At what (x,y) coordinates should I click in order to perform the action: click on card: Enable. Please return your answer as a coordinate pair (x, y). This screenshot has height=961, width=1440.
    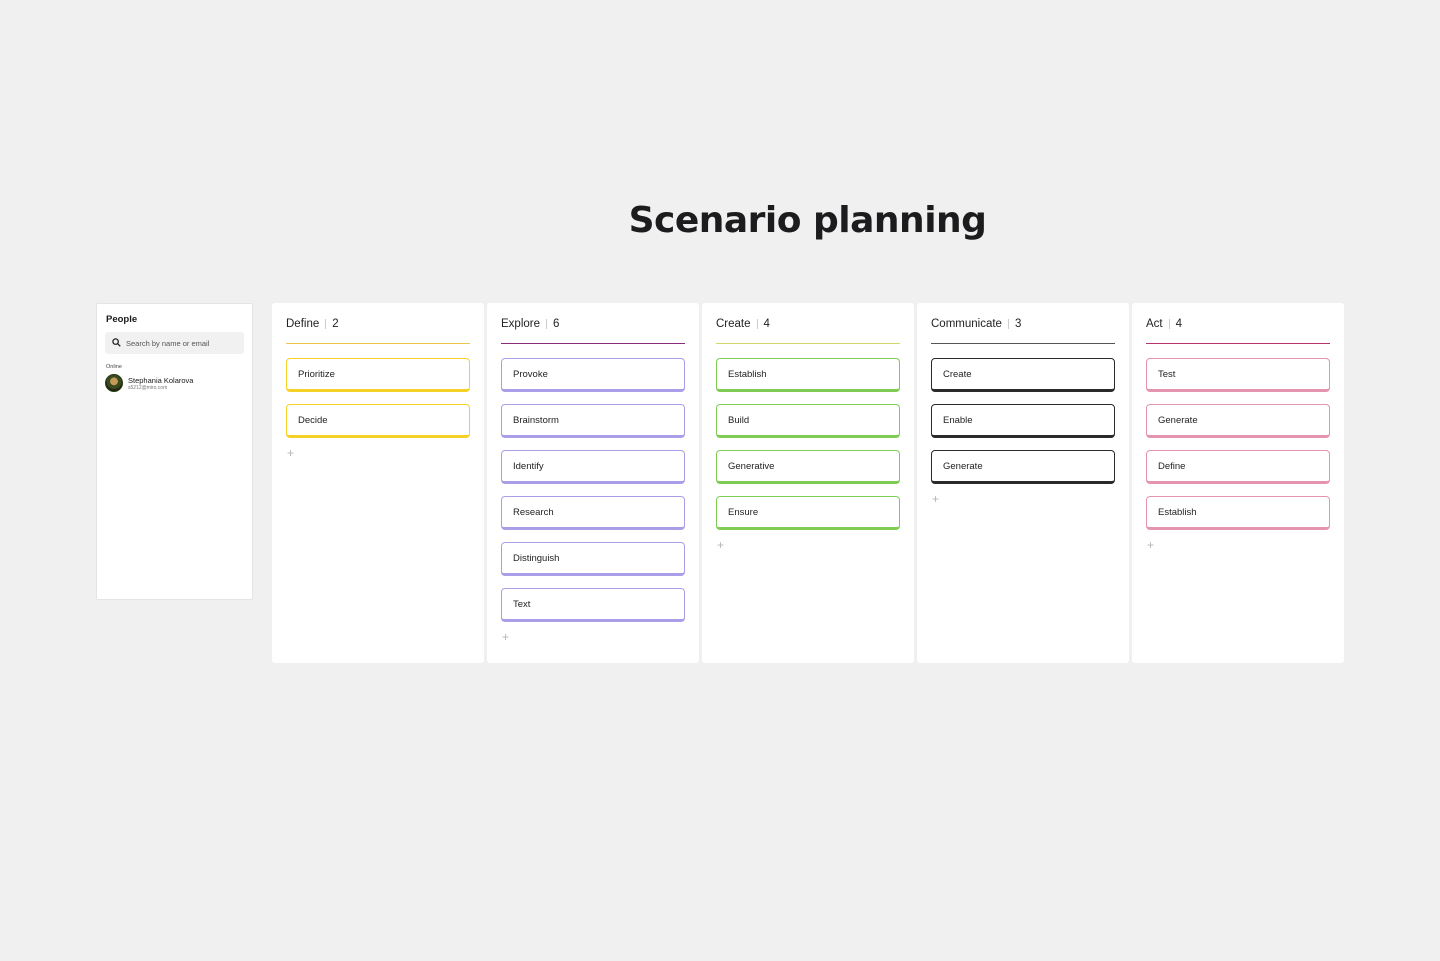
    Looking at the image, I should click on (1023, 421).